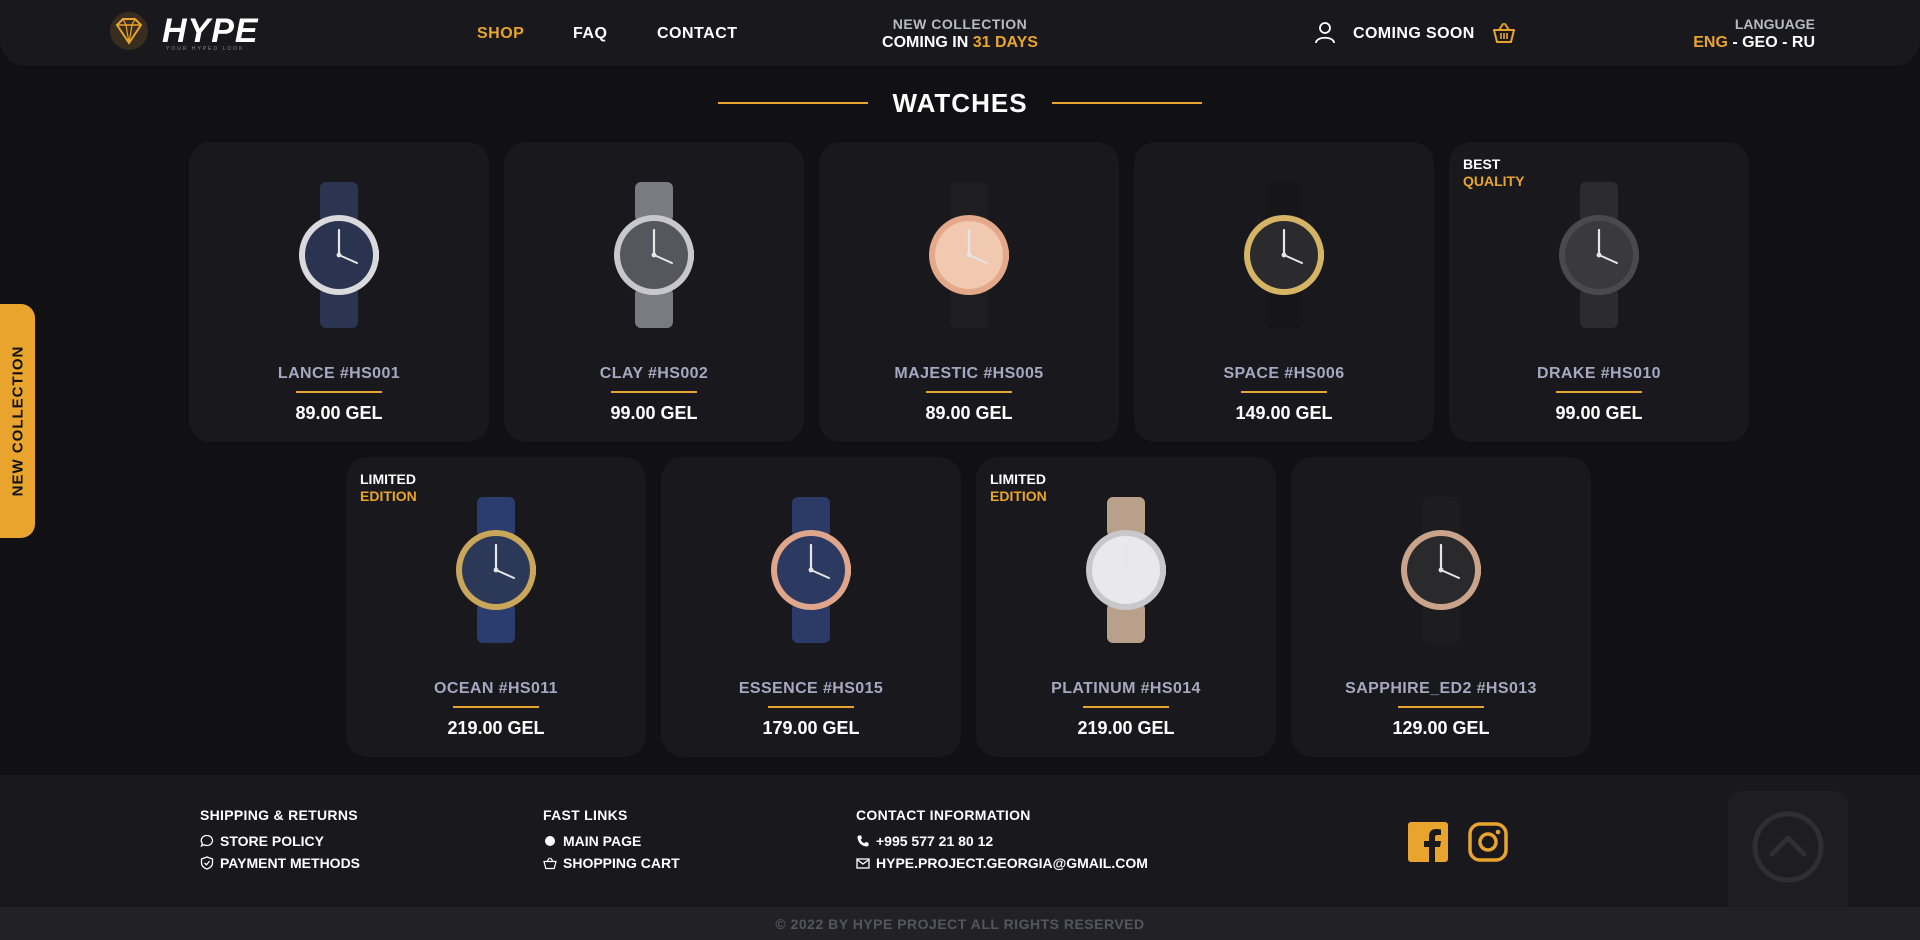 This screenshot has width=1920, height=940. Describe the element at coordinates (496, 689) in the screenshot. I see `product-name: OCEAN #HS011` at that location.